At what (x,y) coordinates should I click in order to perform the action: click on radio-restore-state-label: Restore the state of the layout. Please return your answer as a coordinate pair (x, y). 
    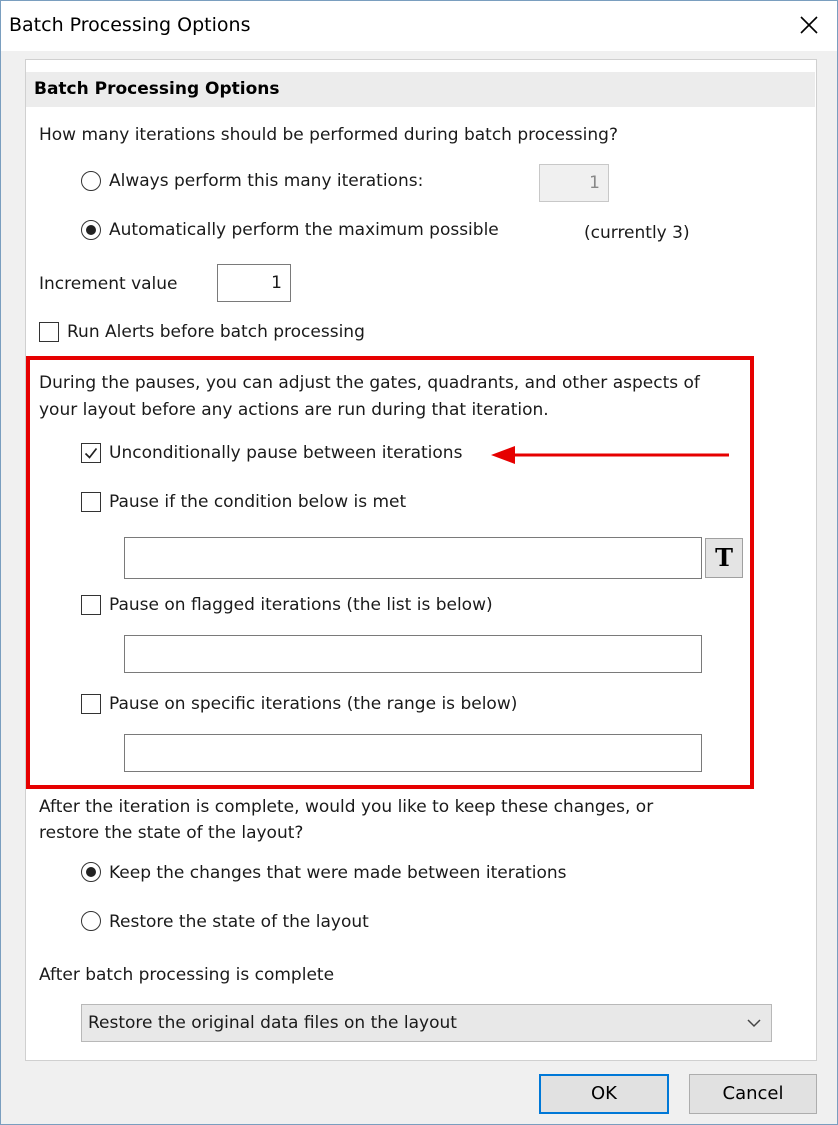
    Looking at the image, I should click on (239, 922).